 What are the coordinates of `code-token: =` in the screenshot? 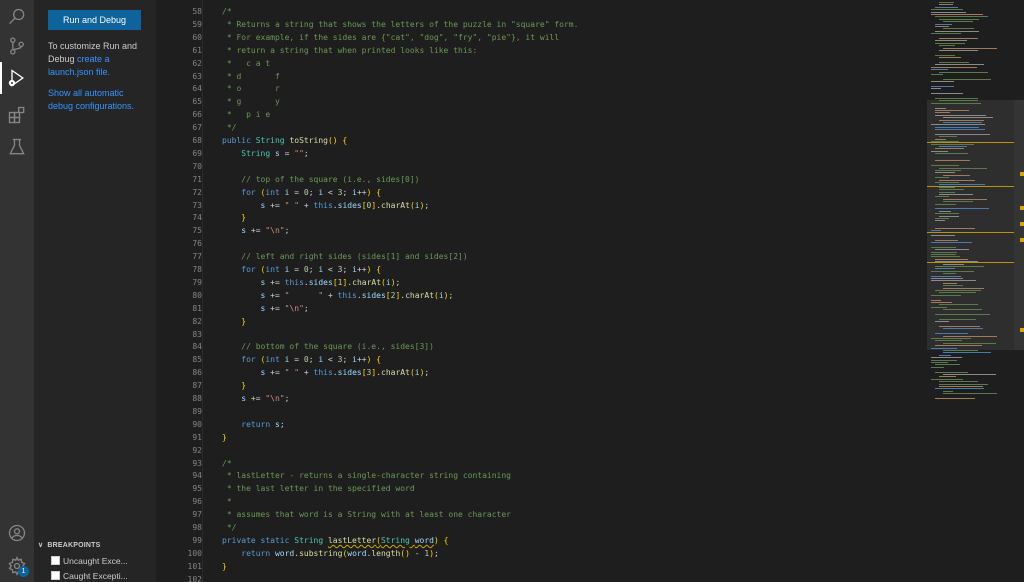 It's located at (296, 269).